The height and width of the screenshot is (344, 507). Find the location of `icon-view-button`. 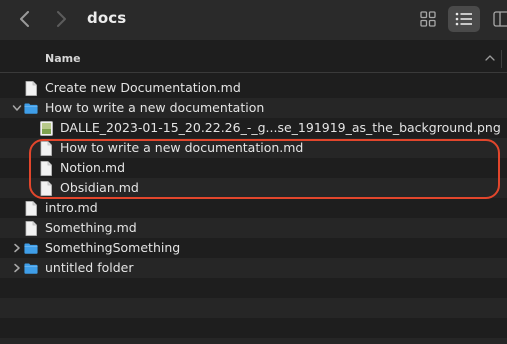

icon-view-button is located at coordinates (428, 19).